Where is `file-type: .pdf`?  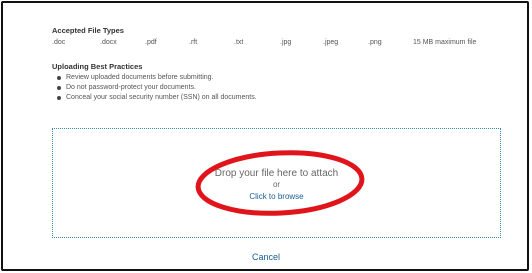
file-type: .pdf is located at coordinates (151, 42).